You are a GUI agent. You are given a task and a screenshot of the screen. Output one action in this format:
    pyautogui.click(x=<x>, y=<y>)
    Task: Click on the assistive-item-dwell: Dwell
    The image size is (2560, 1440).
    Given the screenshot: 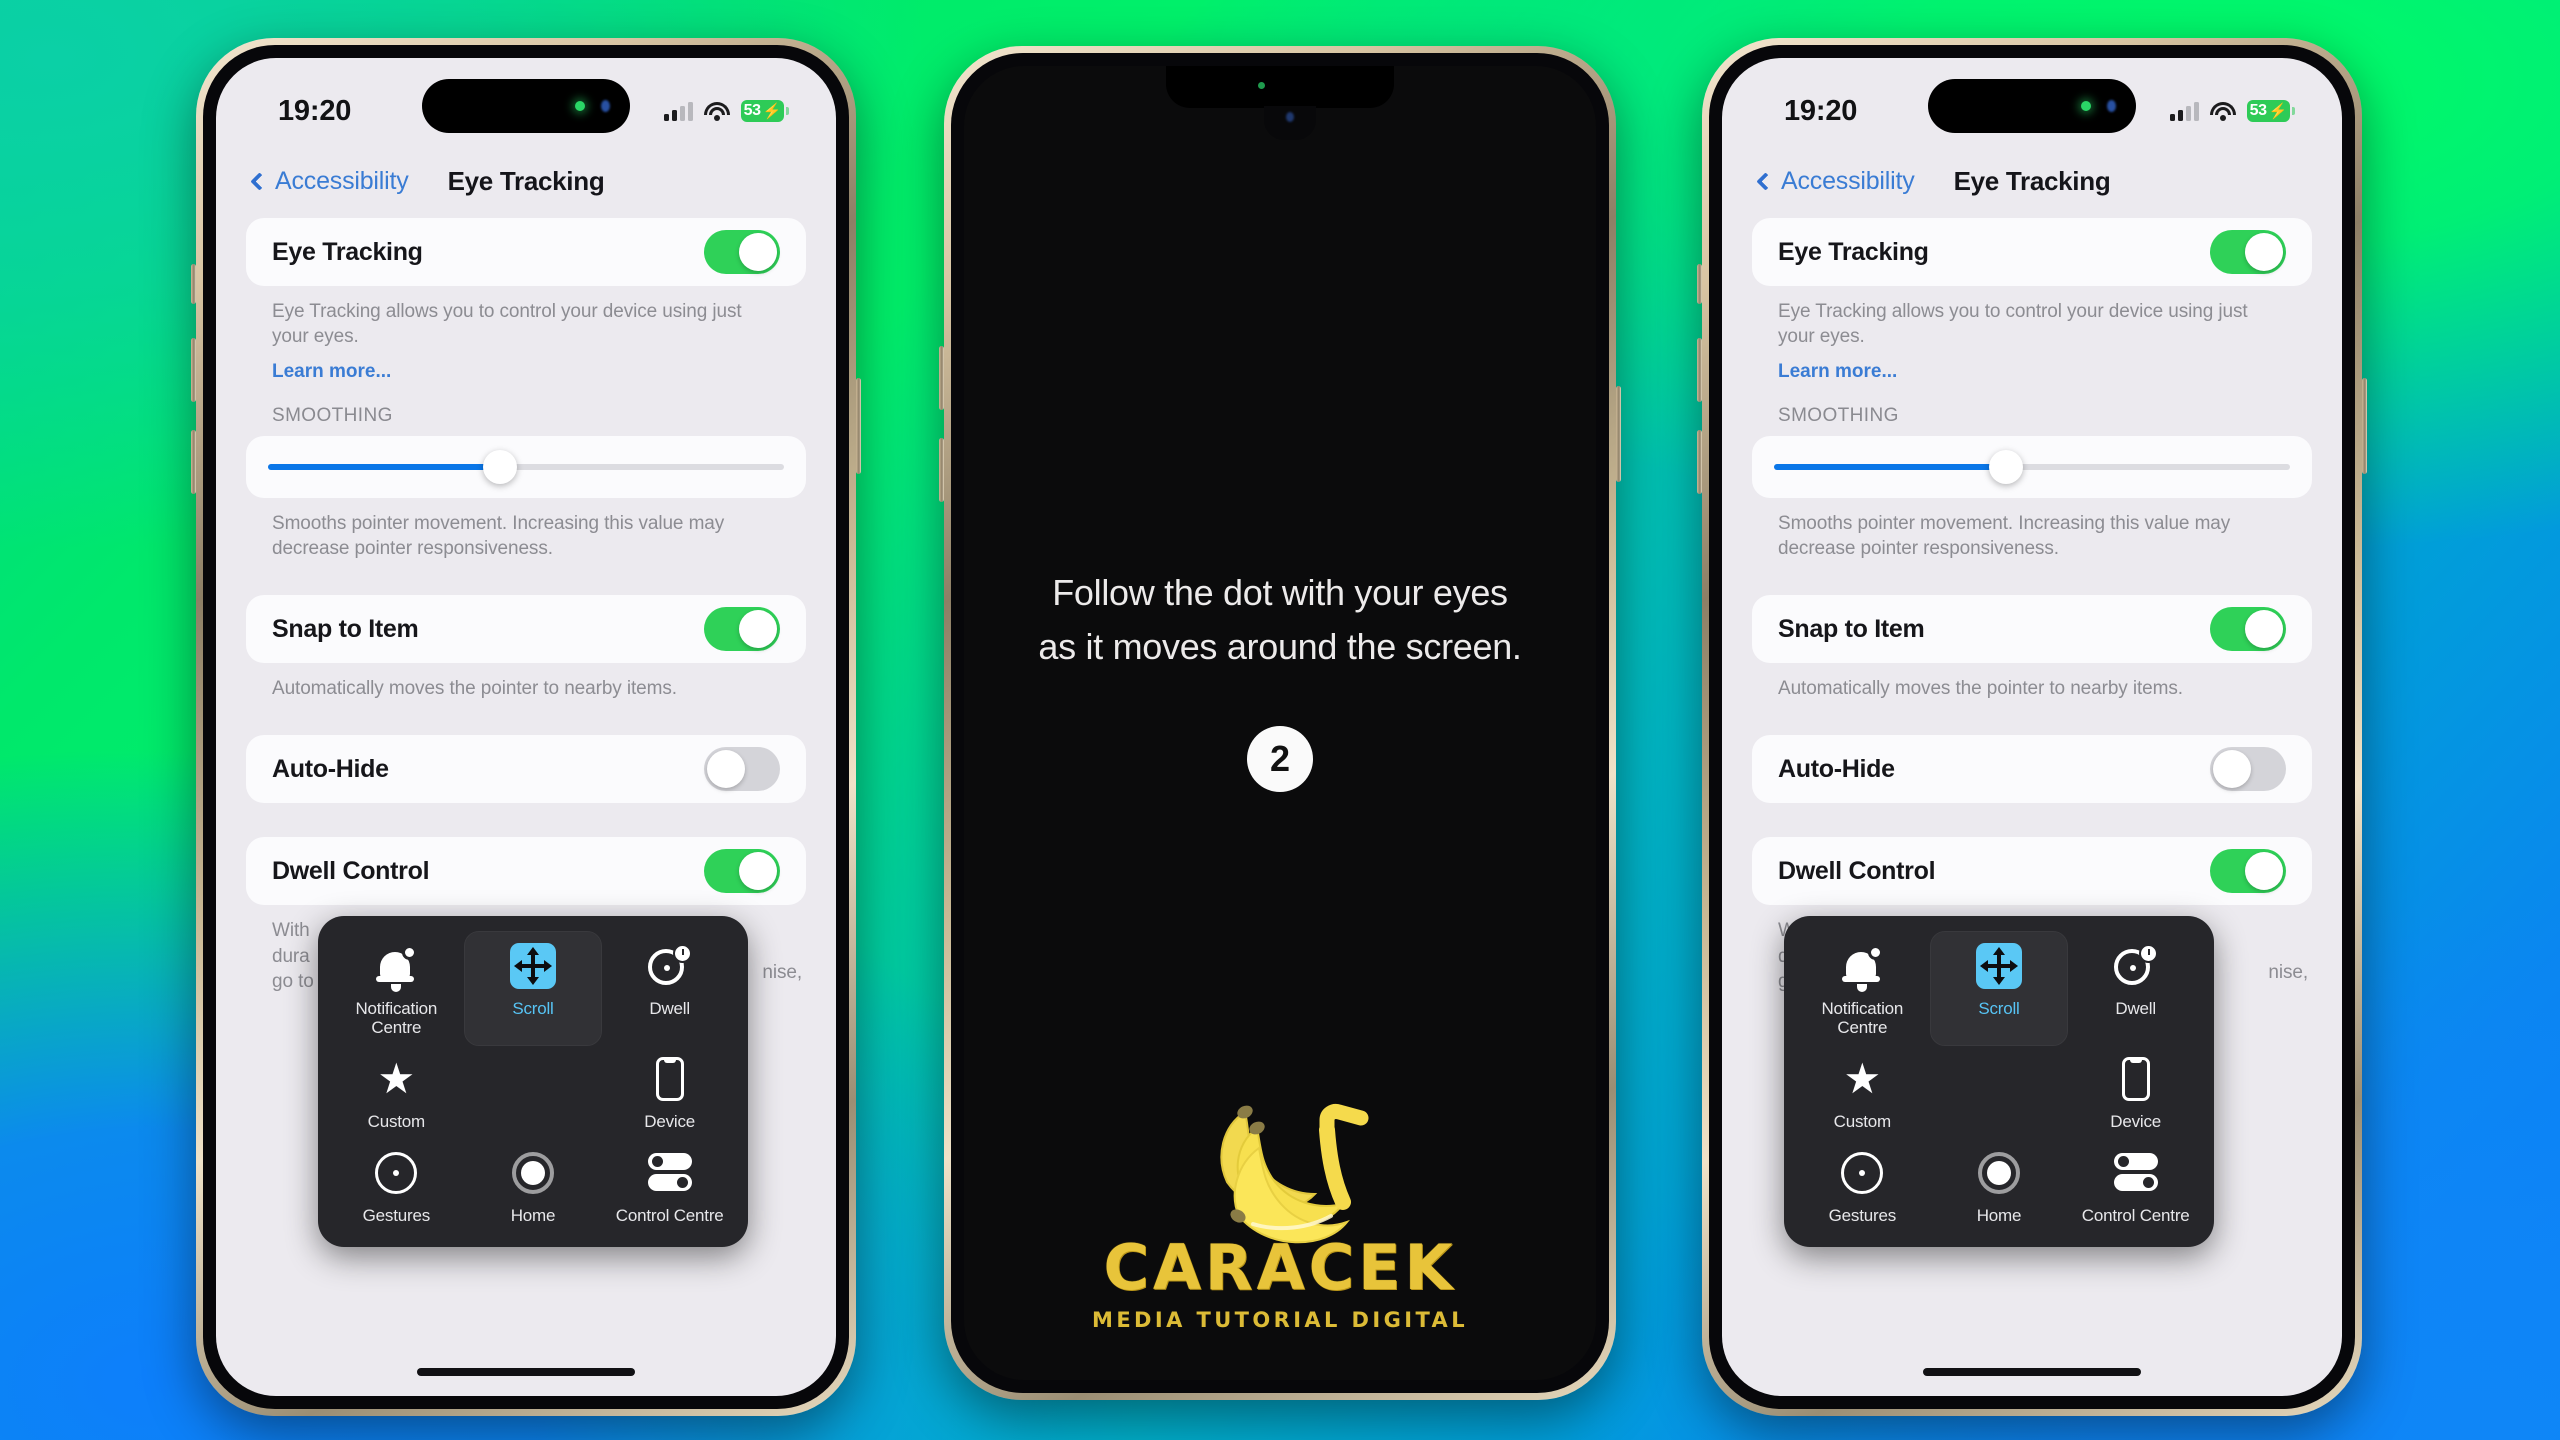 What is the action you would take?
    pyautogui.click(x=669, y=988)
    